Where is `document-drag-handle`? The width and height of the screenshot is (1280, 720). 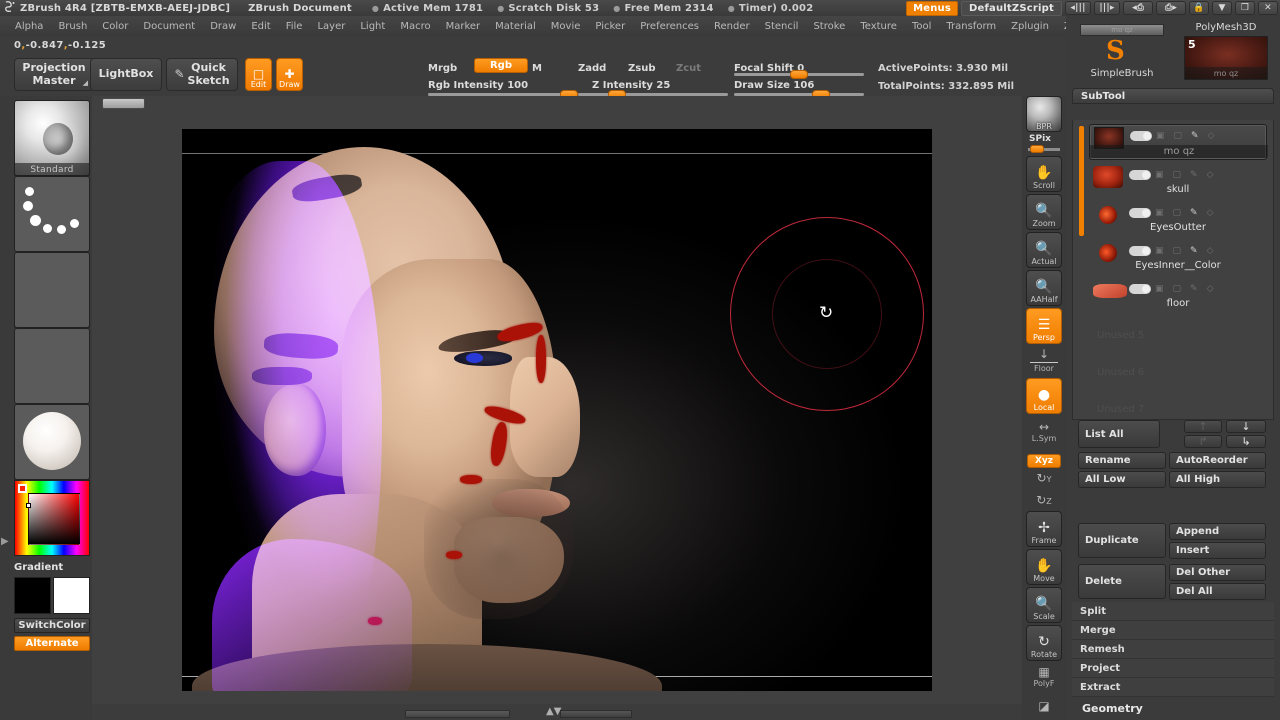 document-drag-handle is located at coordinates (123, 103).